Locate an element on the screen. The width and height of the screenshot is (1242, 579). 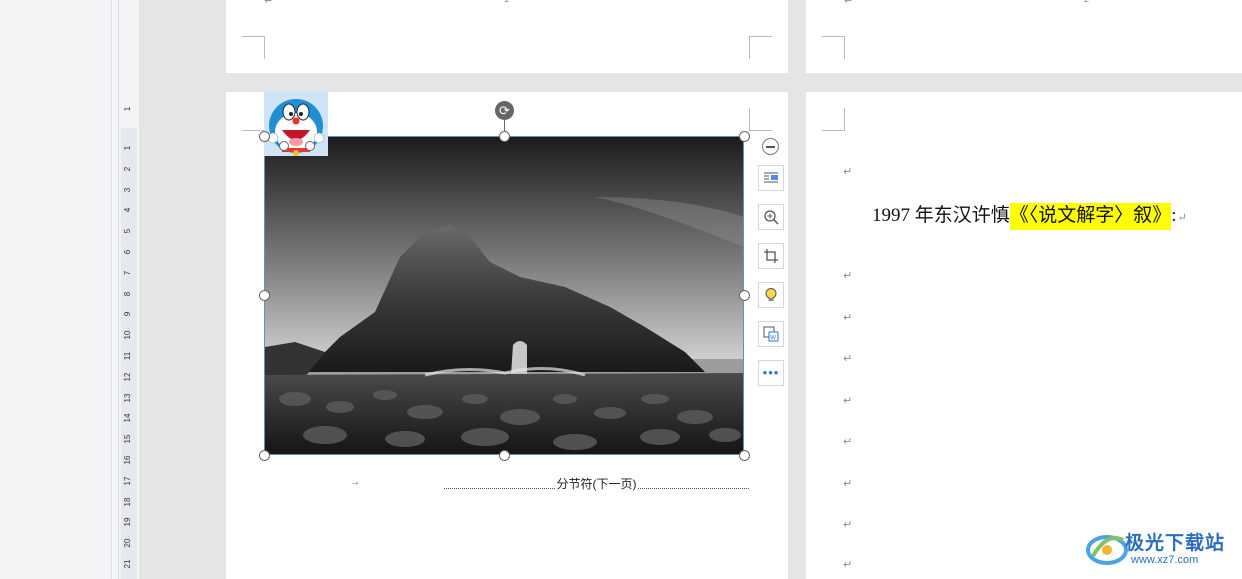
resize-handle-top-right is located at coordinates (744, 136).